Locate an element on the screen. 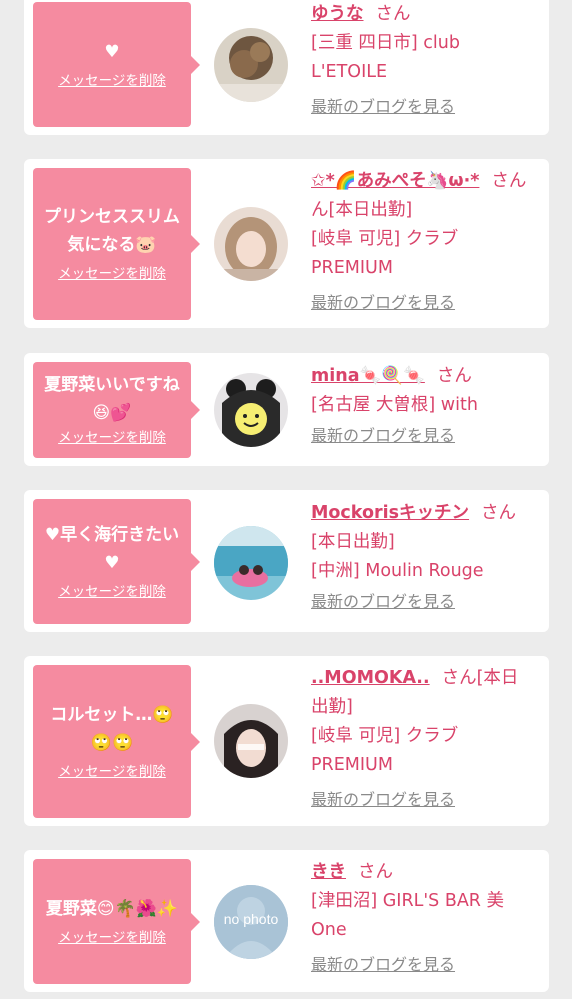 This screenshot has width=572, height=999. message-bubble: 夏野菜いいですね😆💕 メッセージを削除 is located at coordinates (116, 410).